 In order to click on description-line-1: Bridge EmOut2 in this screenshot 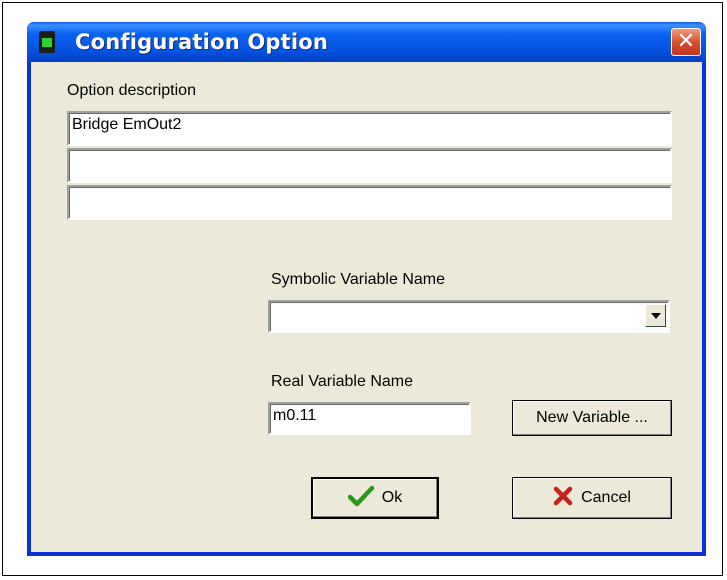, I will do `click(369, 128)`.